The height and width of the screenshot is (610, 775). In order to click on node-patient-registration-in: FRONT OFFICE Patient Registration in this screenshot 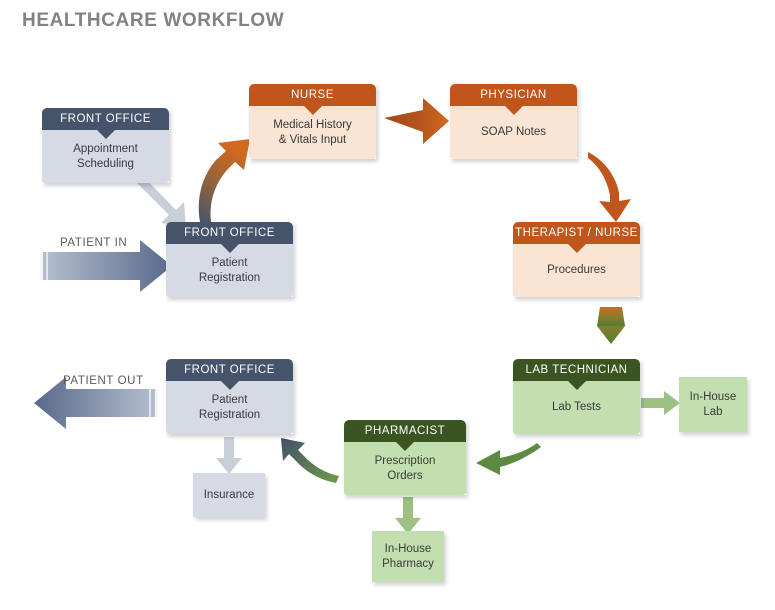, I will do `click(229, 259)`.